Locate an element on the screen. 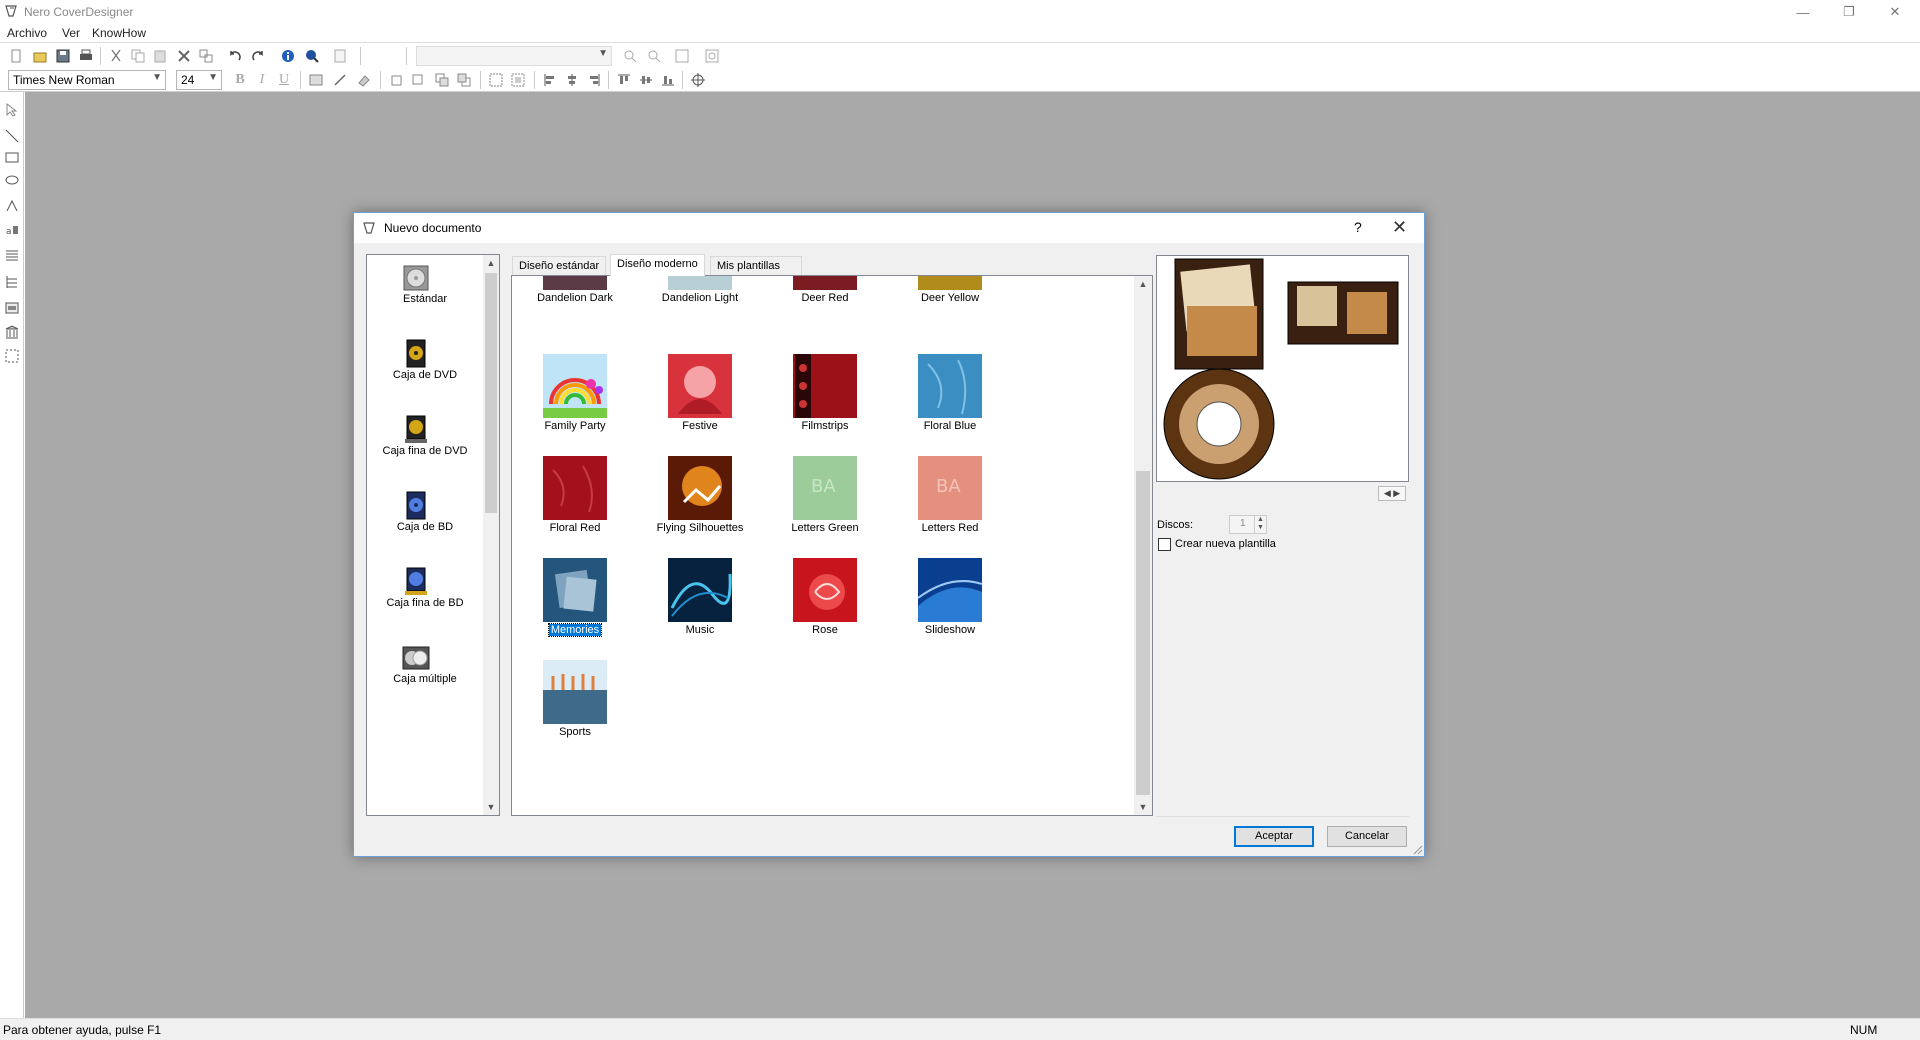  crop-icon is located at coordinates (396, 80).